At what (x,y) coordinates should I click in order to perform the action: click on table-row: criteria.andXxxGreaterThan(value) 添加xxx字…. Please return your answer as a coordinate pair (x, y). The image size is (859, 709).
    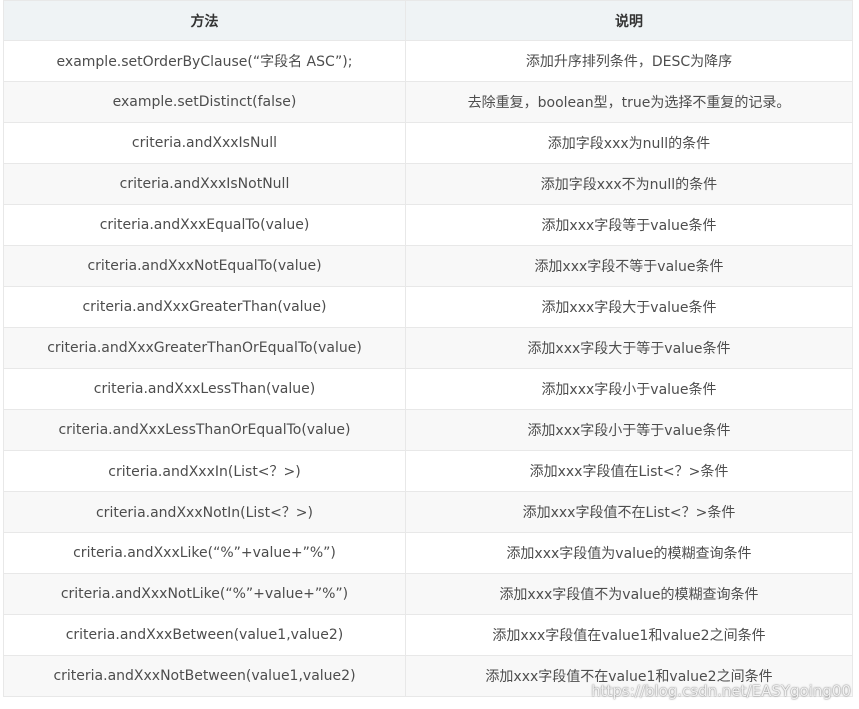
    Looking at the image, I should click on (428, 307).